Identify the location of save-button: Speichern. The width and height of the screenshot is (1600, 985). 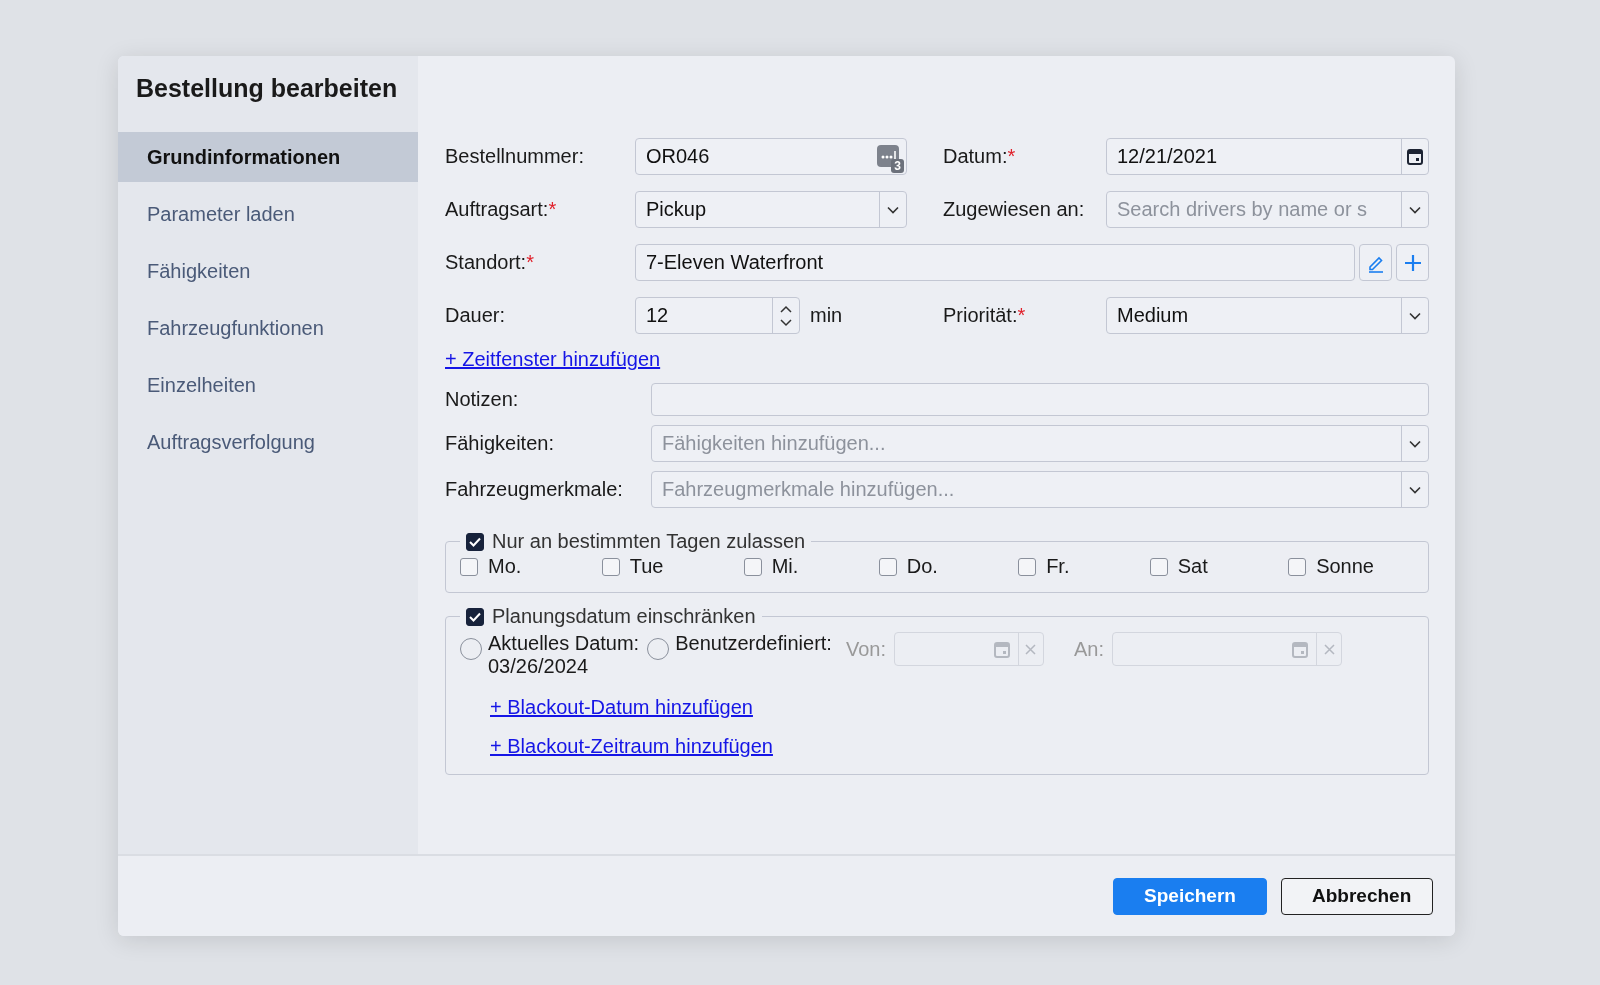
(1190, 896).